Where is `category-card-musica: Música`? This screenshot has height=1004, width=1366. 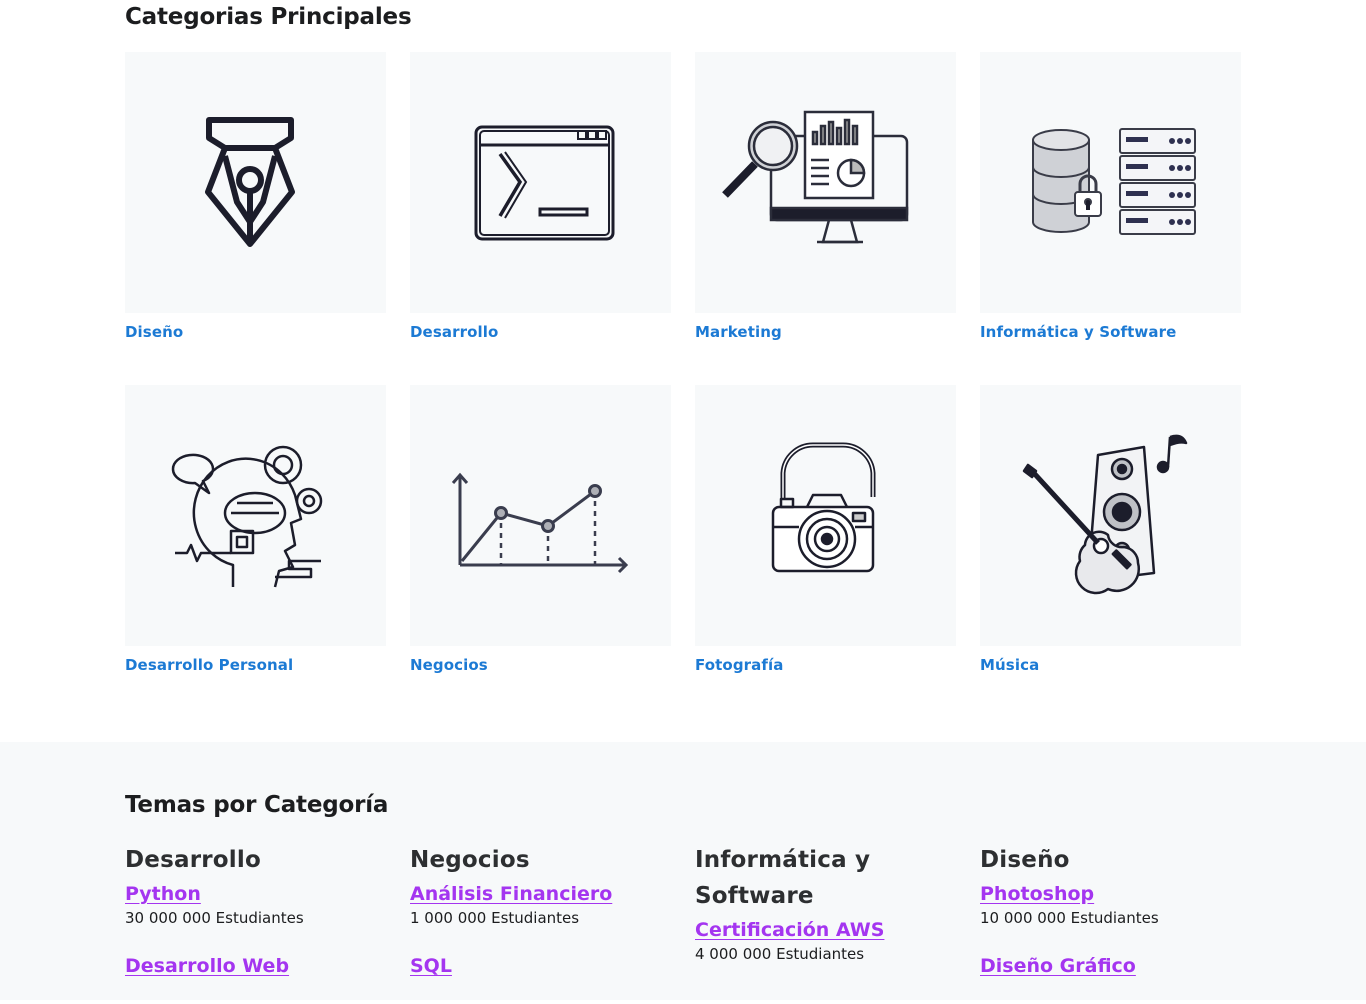 category-card-musica: Música is located at coordinates (1110, 551).